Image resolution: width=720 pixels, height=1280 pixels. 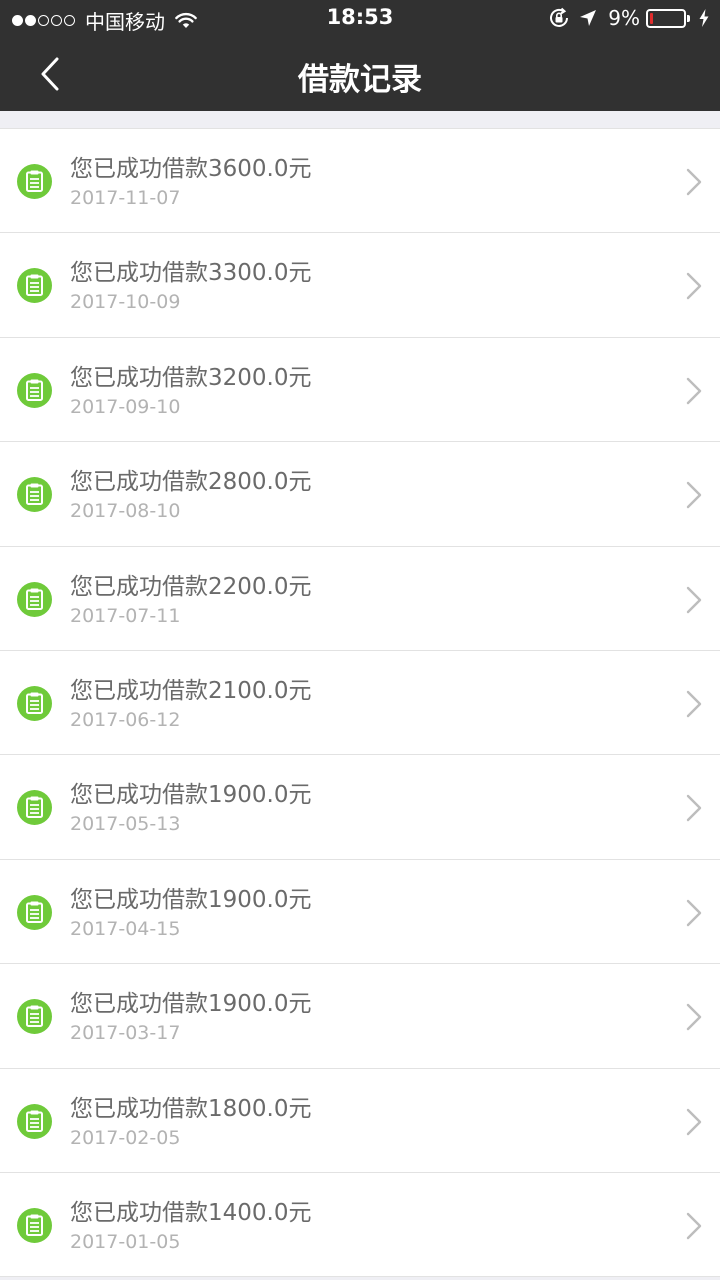 I want to click on loan-record-row: 您已成功借款2100.0元 2017-06-12, so click(x=360, y=703).